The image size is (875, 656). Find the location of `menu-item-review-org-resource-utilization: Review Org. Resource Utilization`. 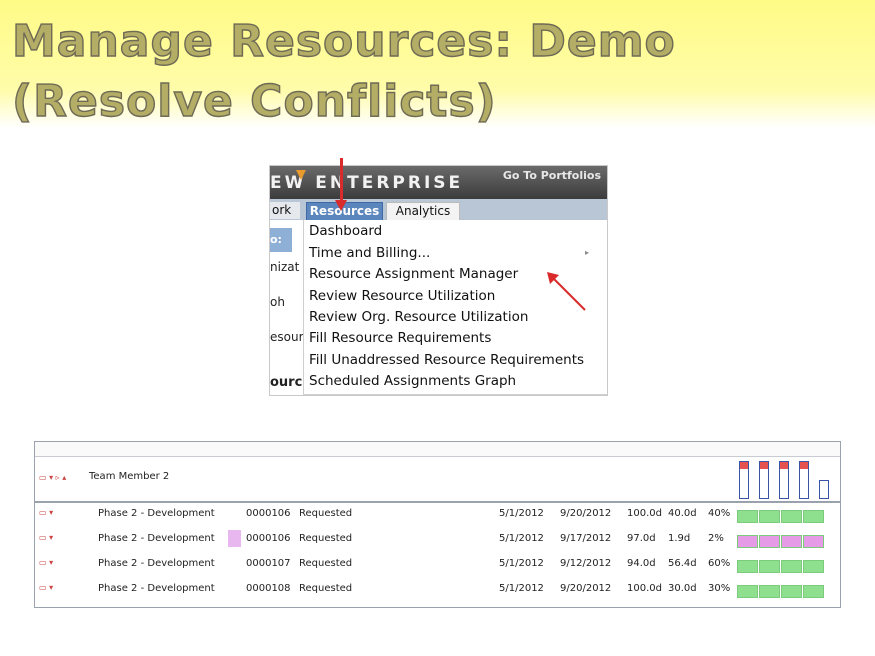

menu-item-review-org-resource-utilization: Review Org. Resource Utilization is located at coordinates (418, 317).